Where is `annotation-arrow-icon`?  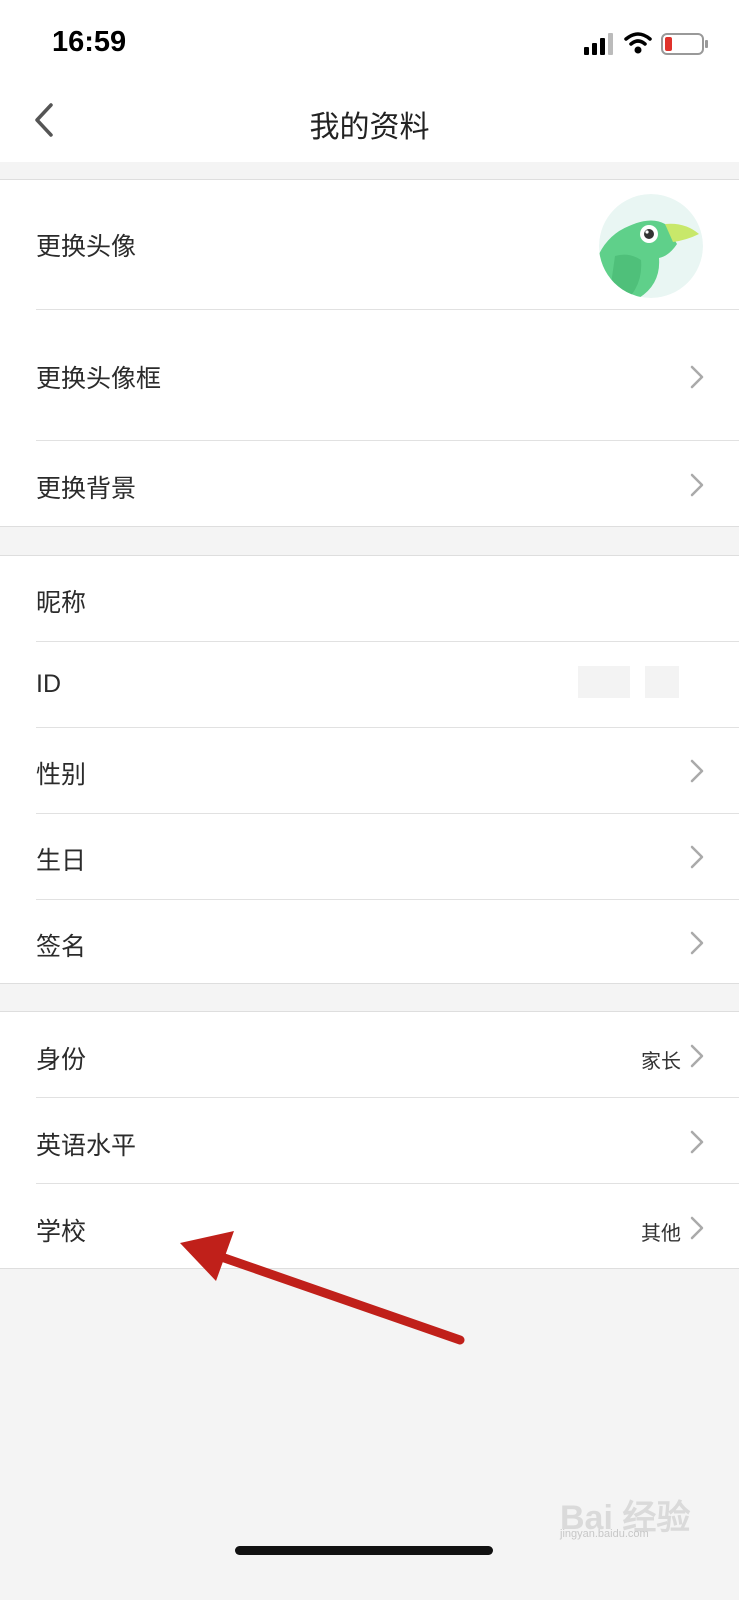 annotation-arrow-icon is located at coordinates (322, 1288).